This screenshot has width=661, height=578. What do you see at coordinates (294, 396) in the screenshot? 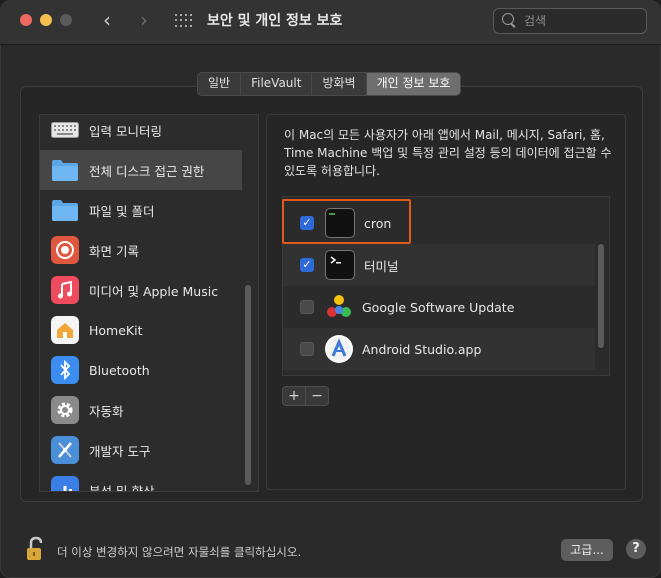
I see `add-app-button: +` at bounding box center [294, 396].